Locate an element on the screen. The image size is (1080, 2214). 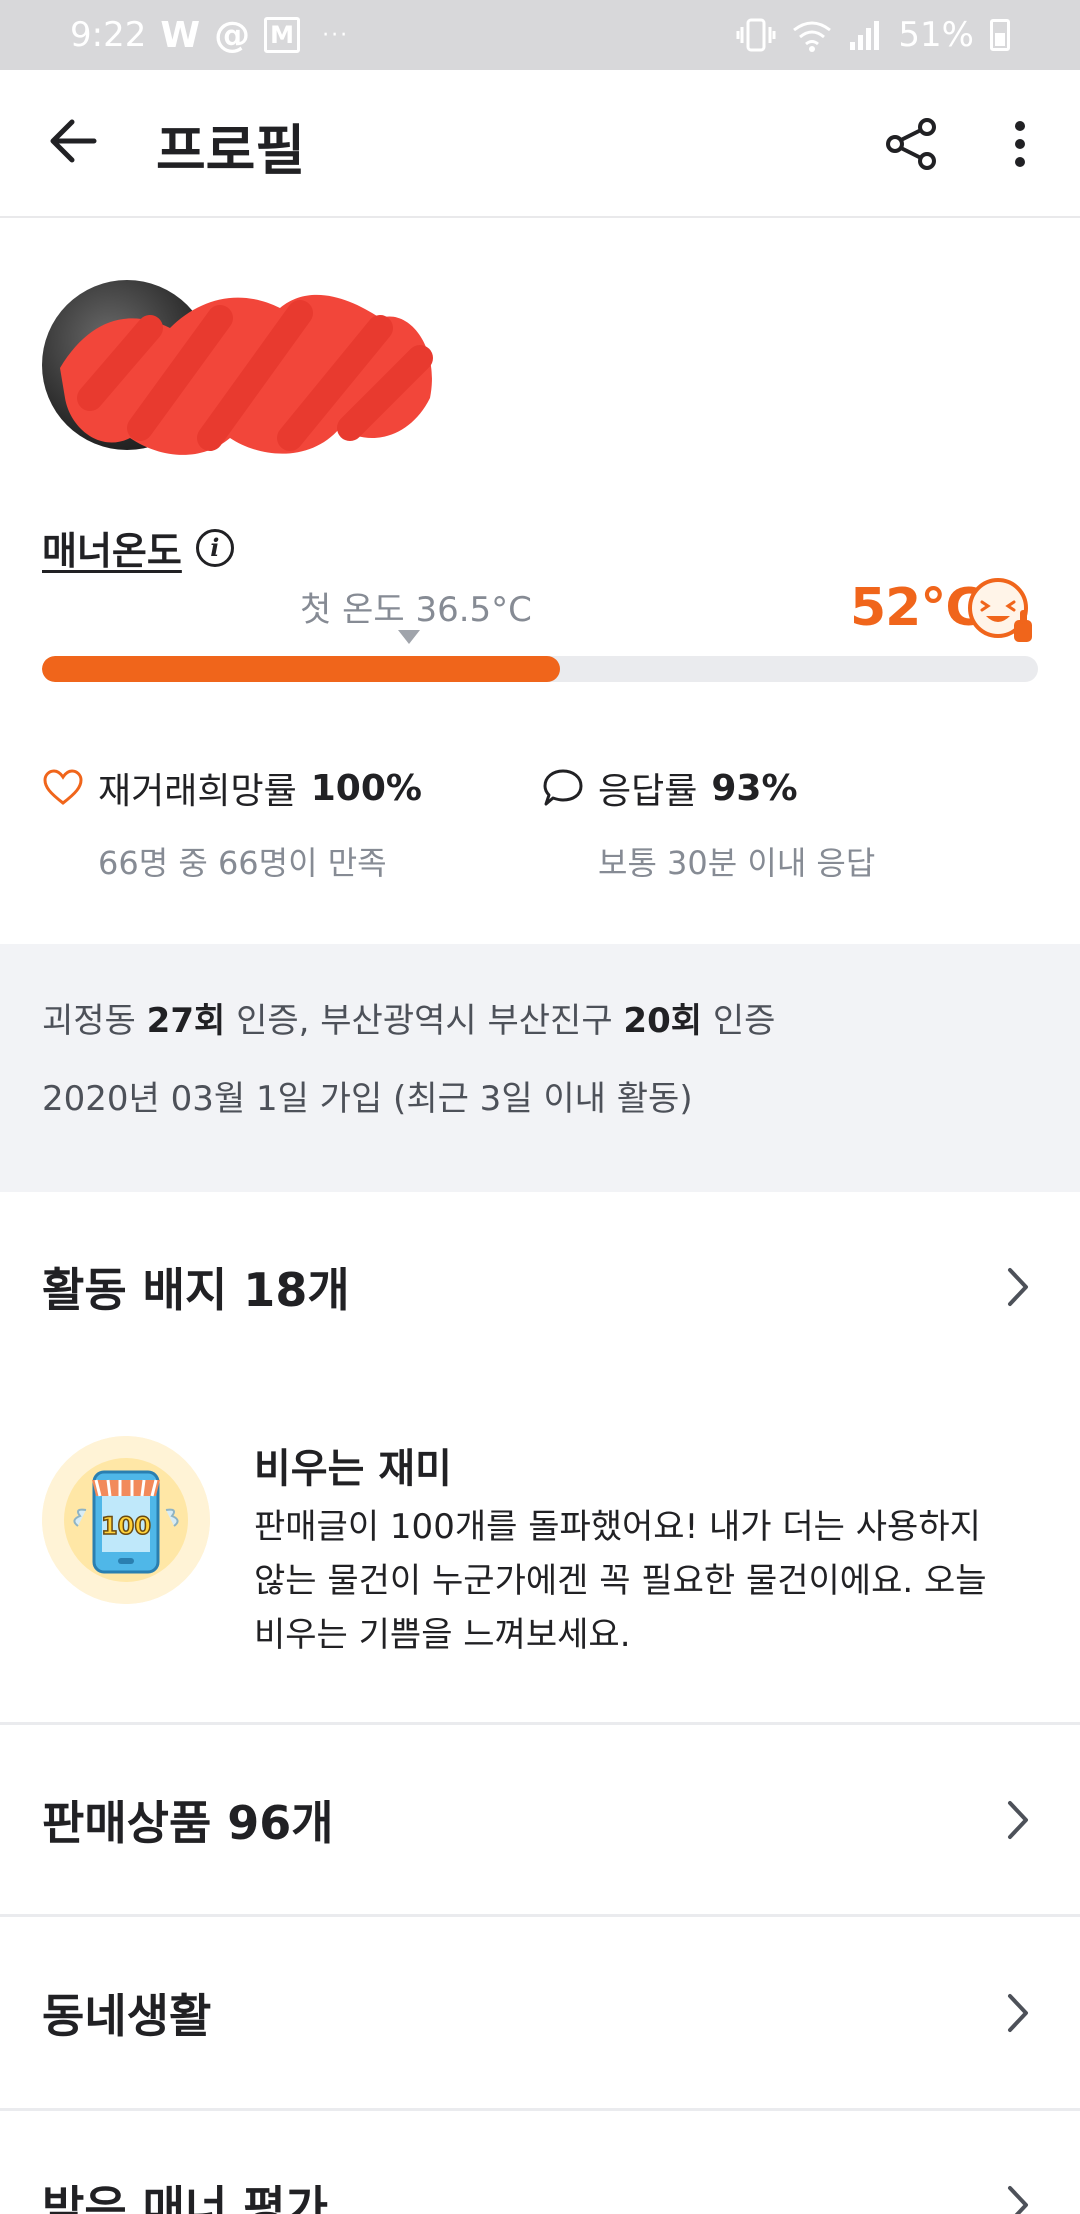
m-app-icon: M is located at coordinates (282, 35).